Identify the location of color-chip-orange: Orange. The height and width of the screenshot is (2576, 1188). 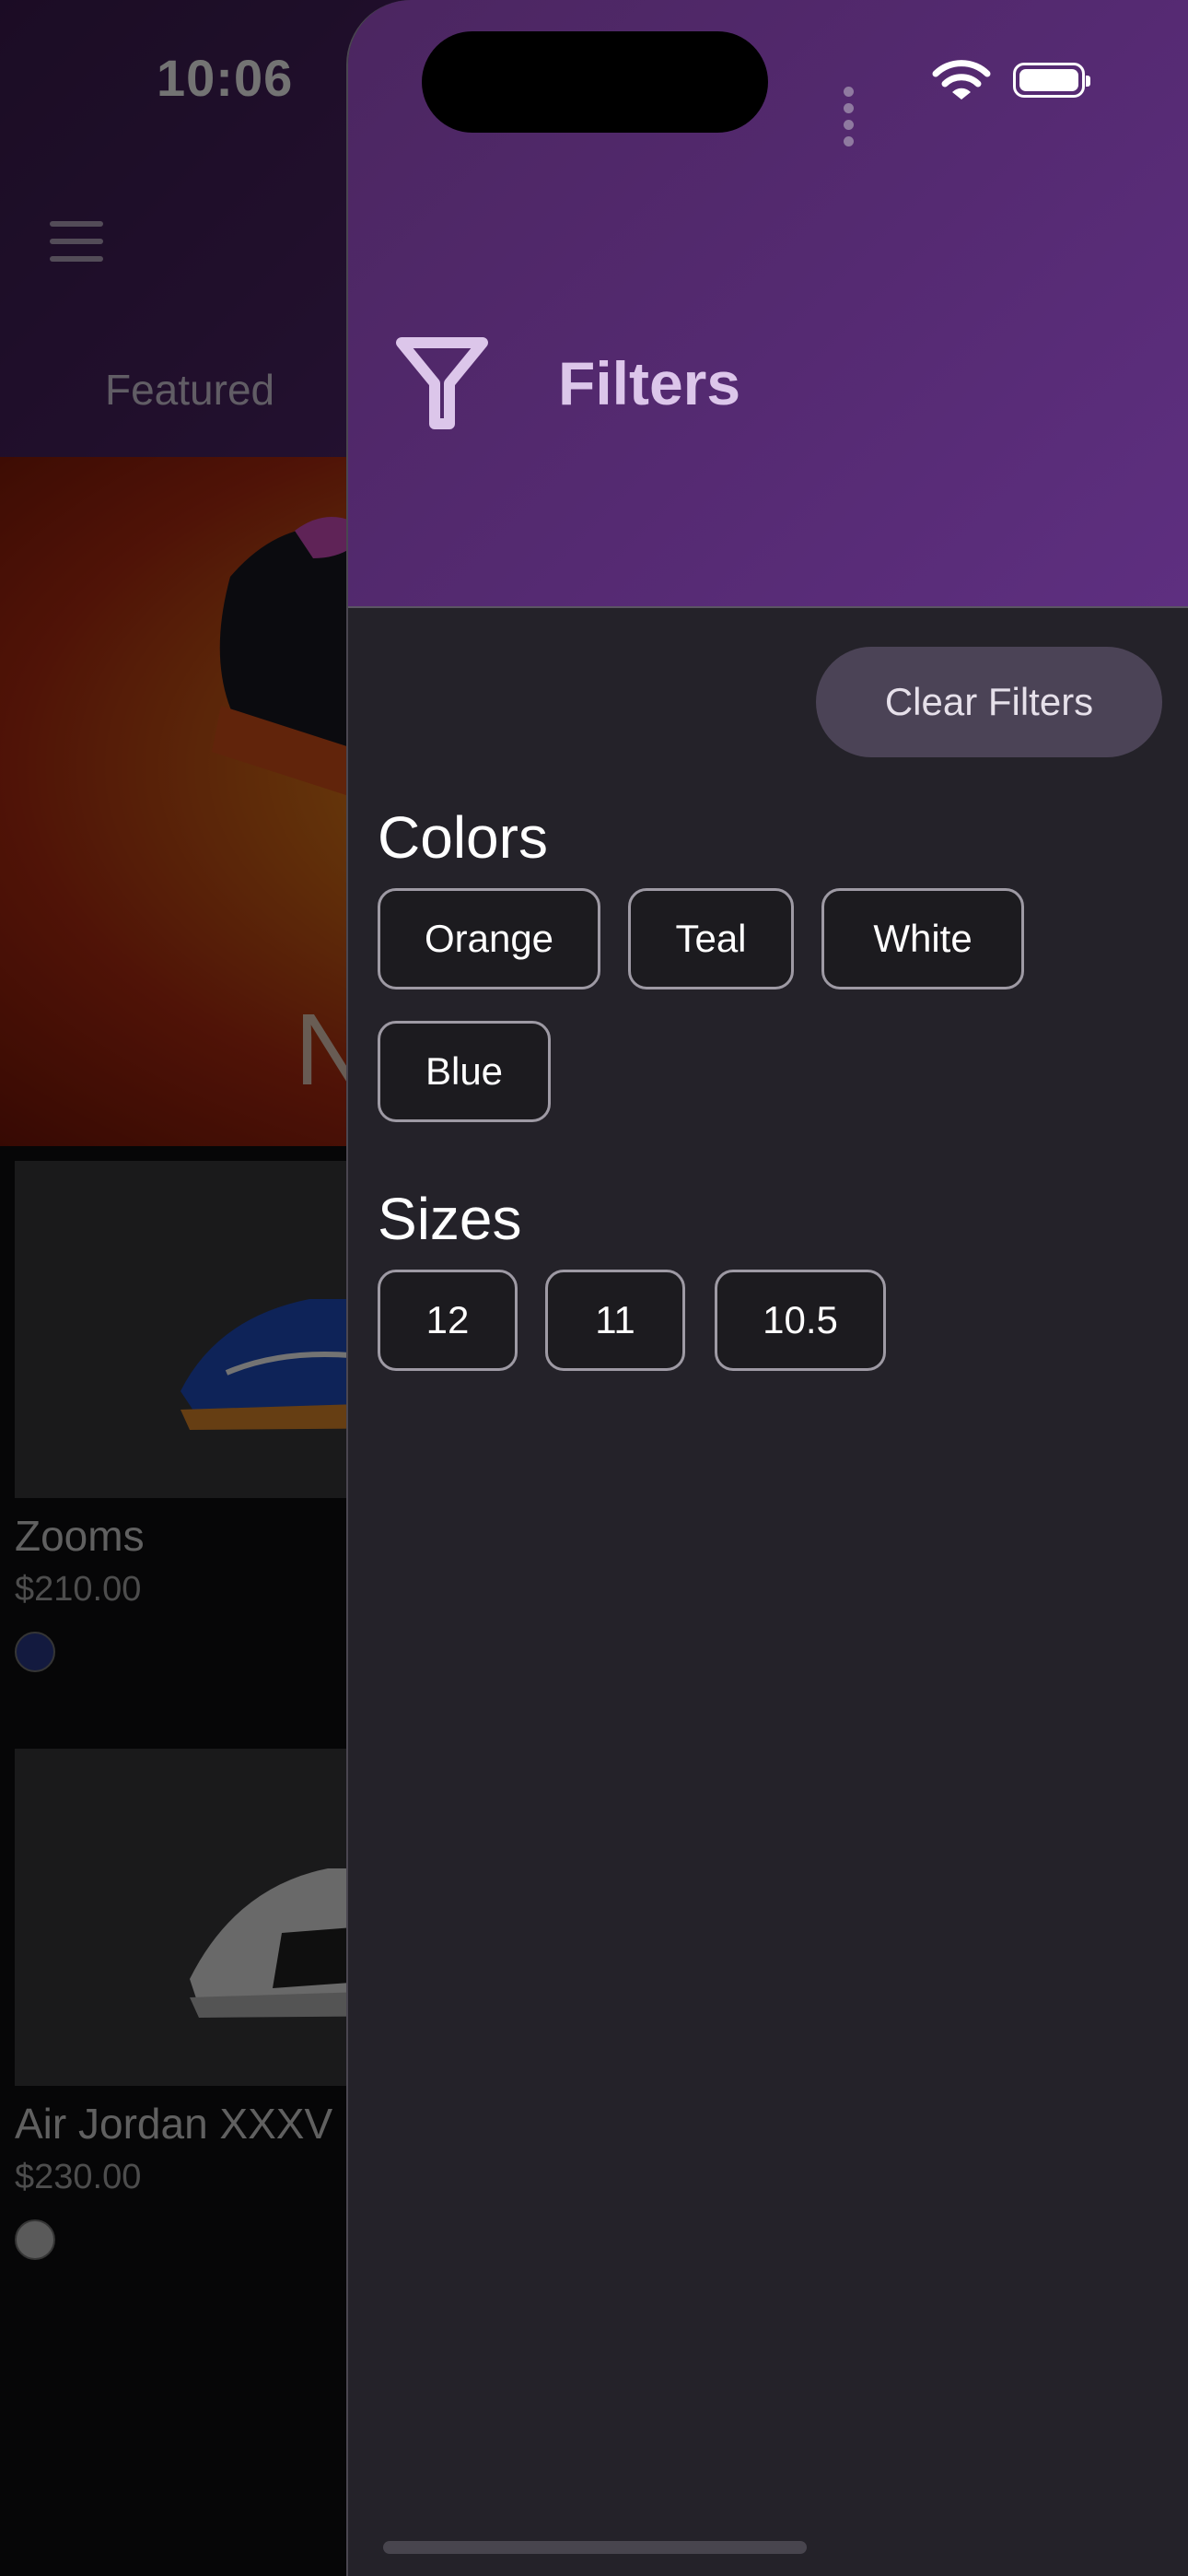
(489, 938).